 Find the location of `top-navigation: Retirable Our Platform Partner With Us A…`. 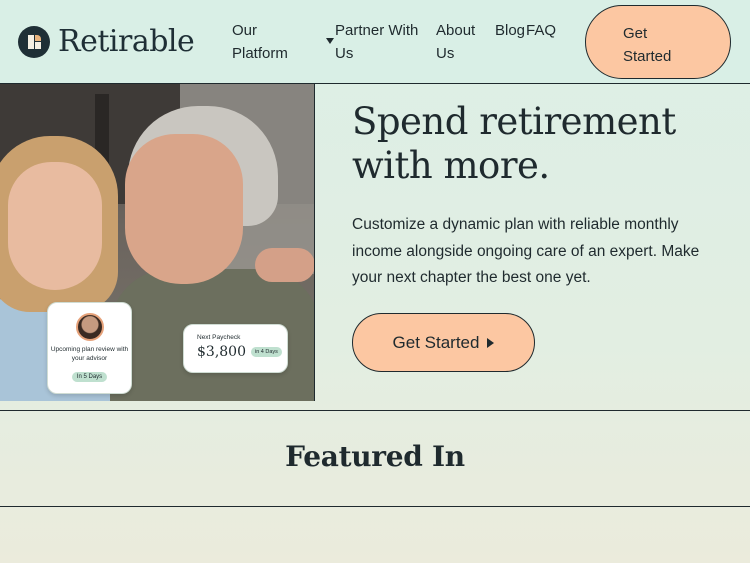

top-navigation: Retirable Our Platform Partner With Us A… is located at coordinates (375, 42).